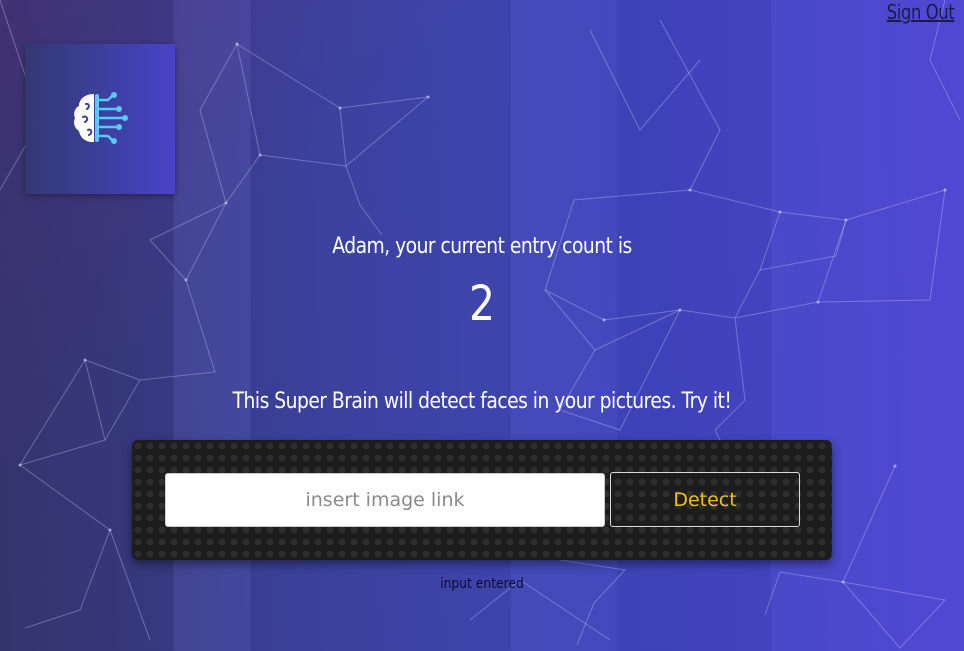  What do you see at coordinates (482, 304) in the screenshot?
I see `entry-count-value: 2` at bounding box center [482, 304].